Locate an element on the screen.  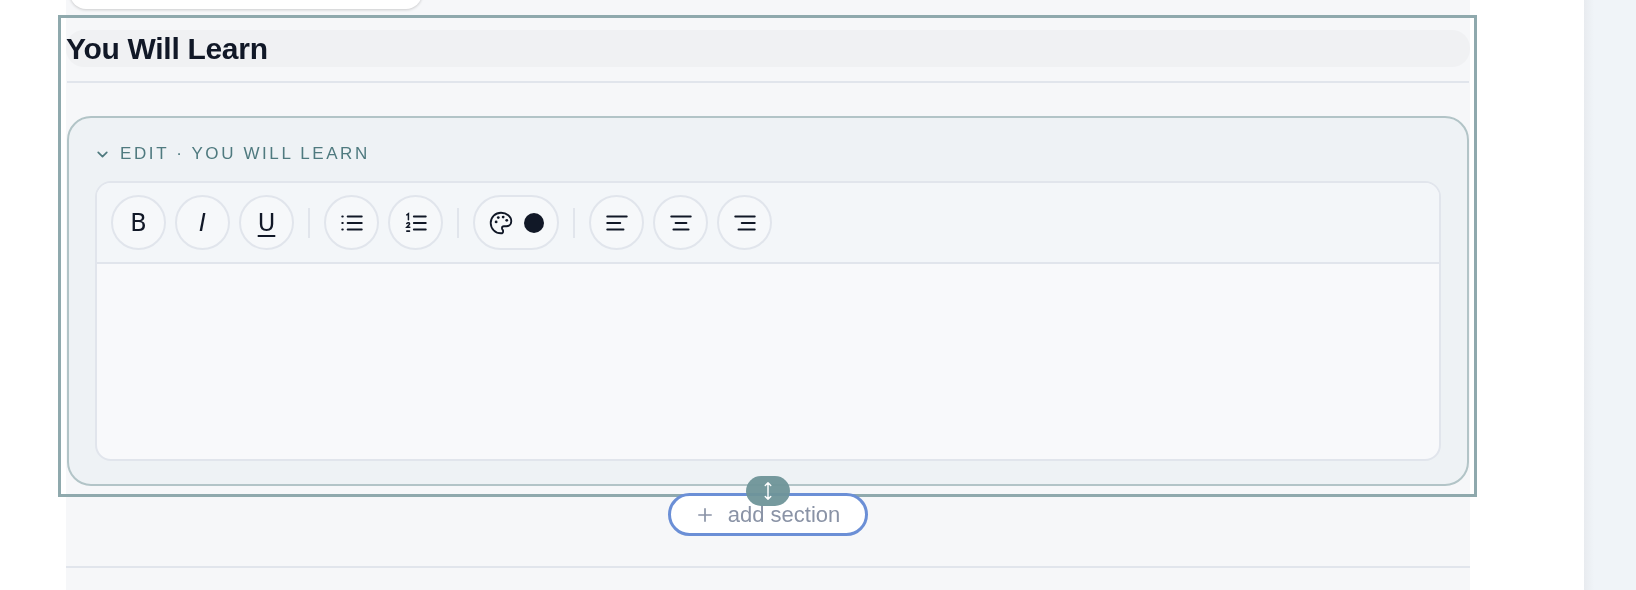
bold-button: B is located at coordinates (138, 222).